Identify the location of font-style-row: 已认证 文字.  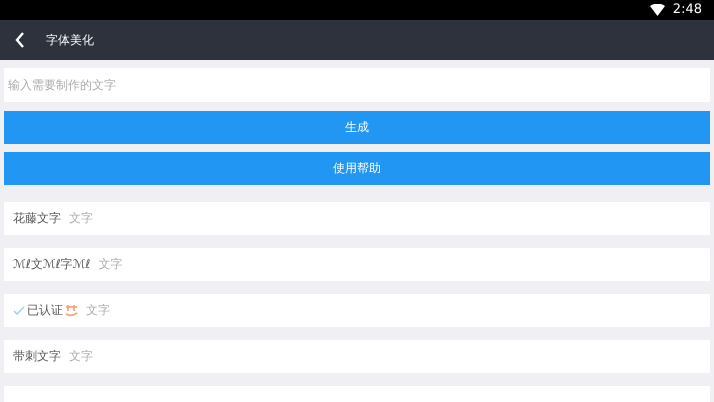
(357, 310).